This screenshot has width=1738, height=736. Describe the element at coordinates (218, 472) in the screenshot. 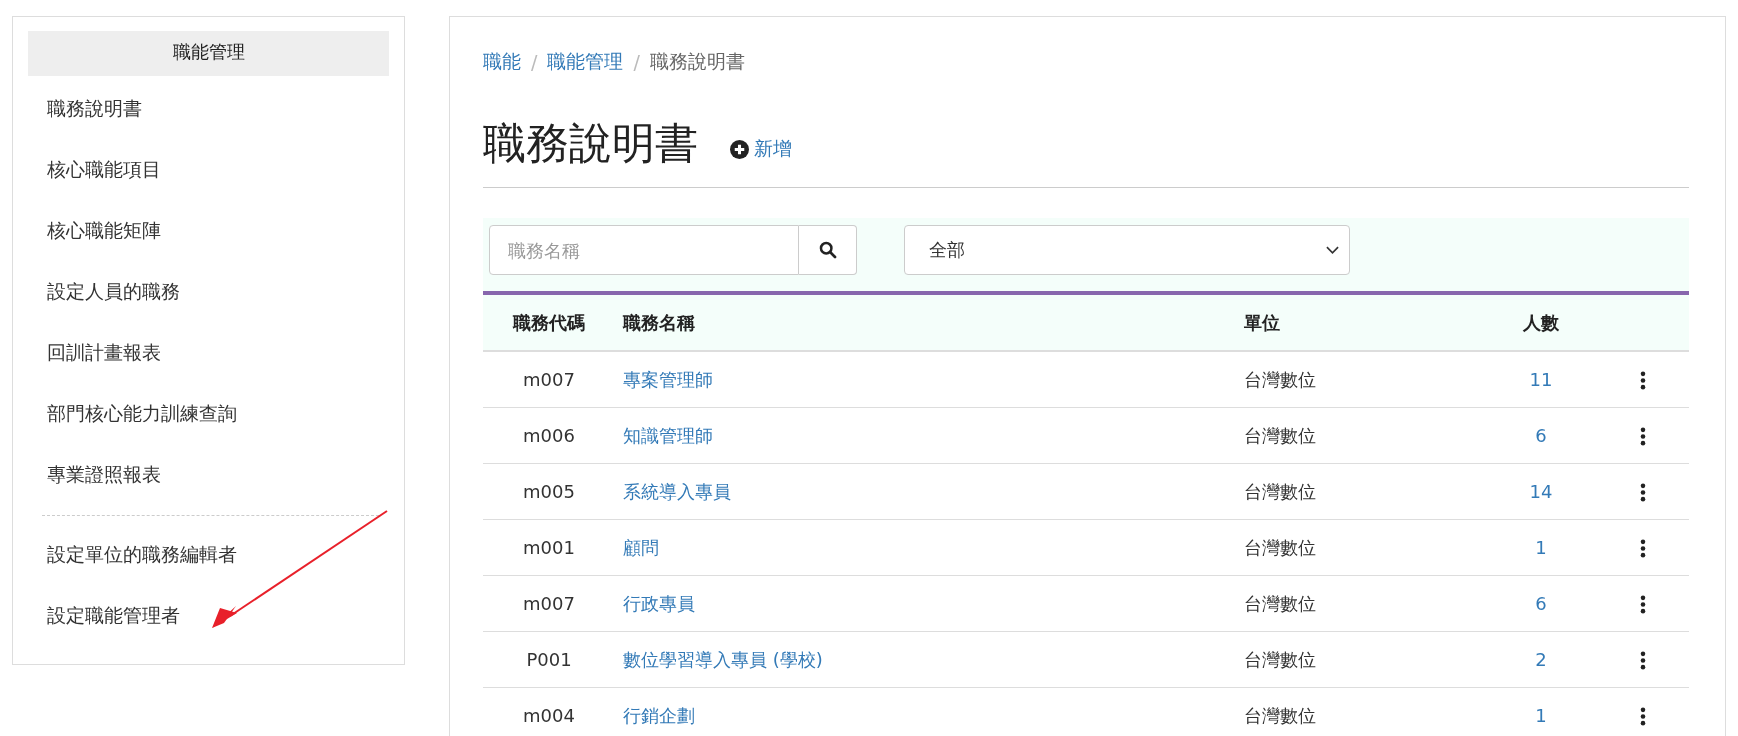

I see `sidebar-link: 專業證照報表` at that location.